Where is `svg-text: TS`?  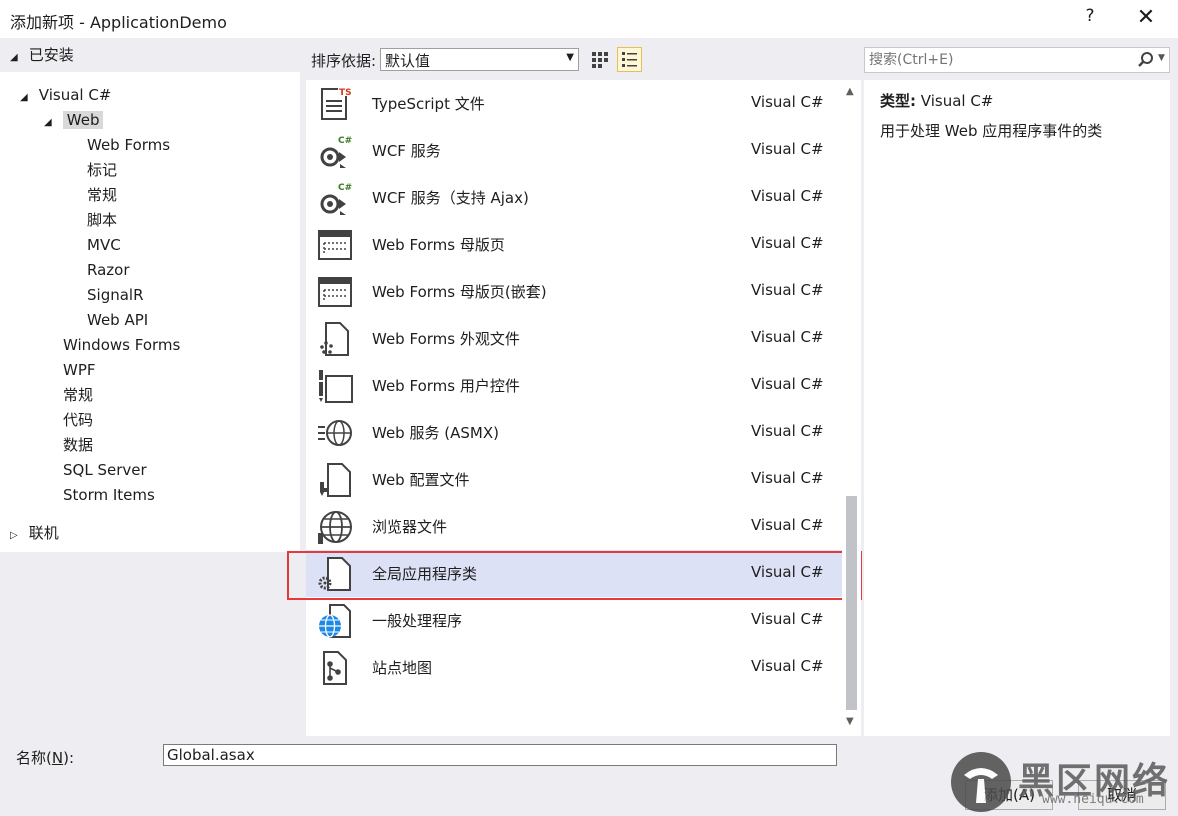
svg-text: TS is located at coordinates (345, 93).